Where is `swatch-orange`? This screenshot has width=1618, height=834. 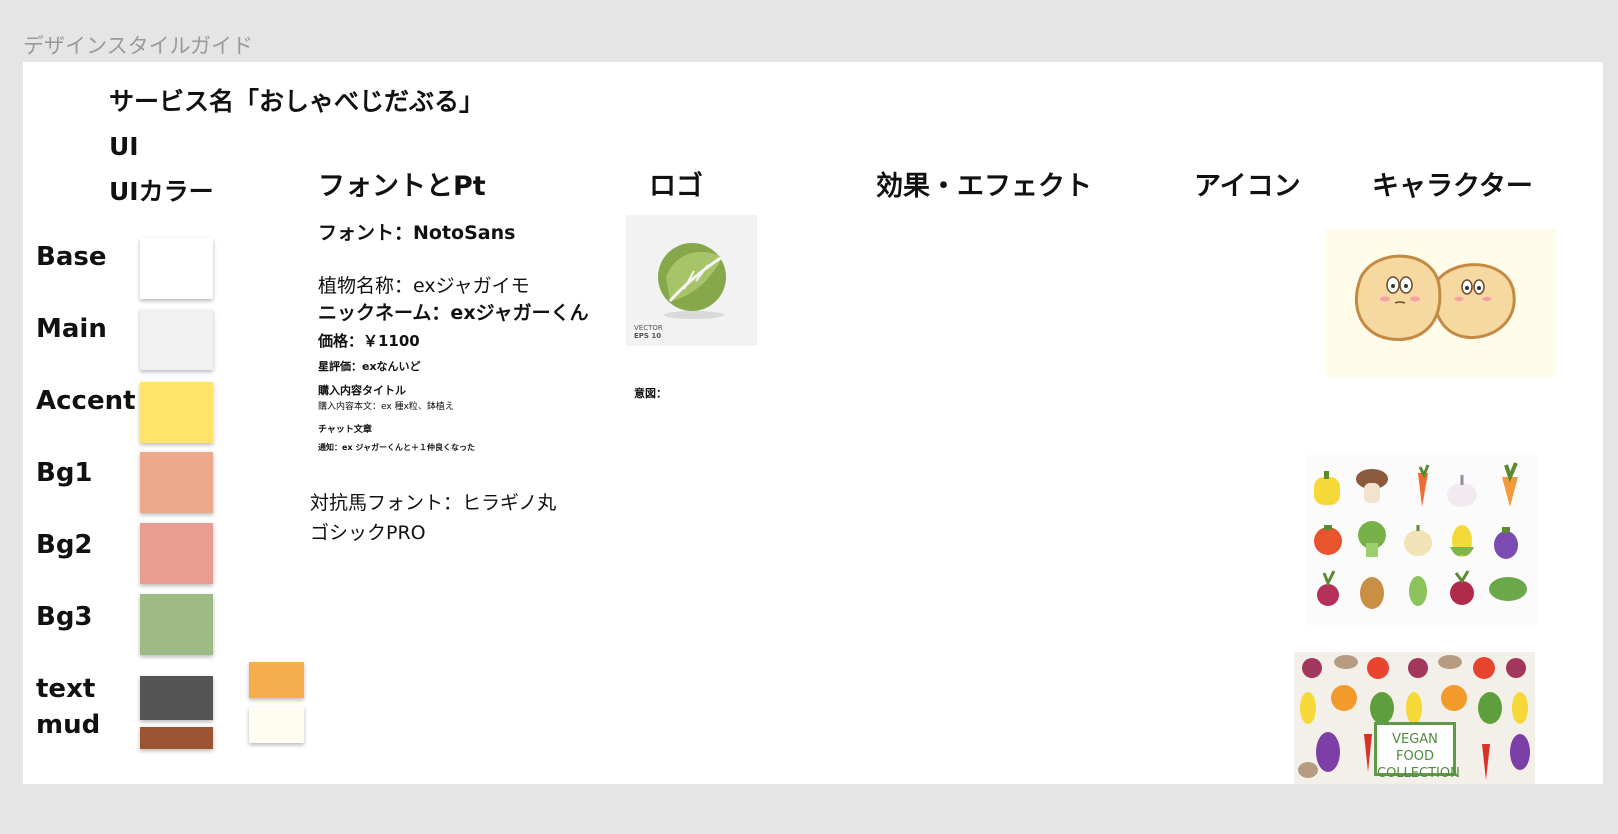 swatch-orange is located at coordinates (276, 680).